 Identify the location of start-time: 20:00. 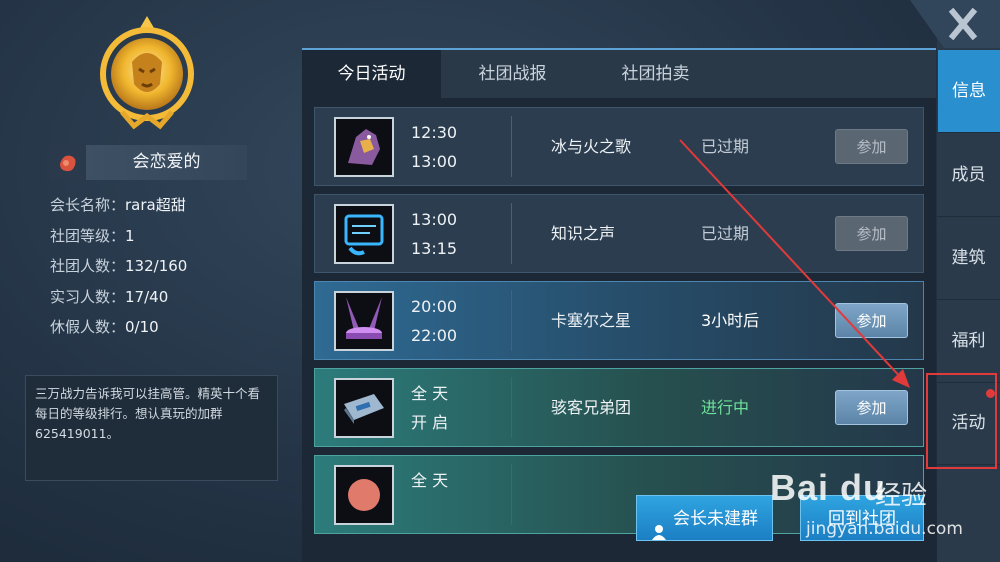
(434, 306).